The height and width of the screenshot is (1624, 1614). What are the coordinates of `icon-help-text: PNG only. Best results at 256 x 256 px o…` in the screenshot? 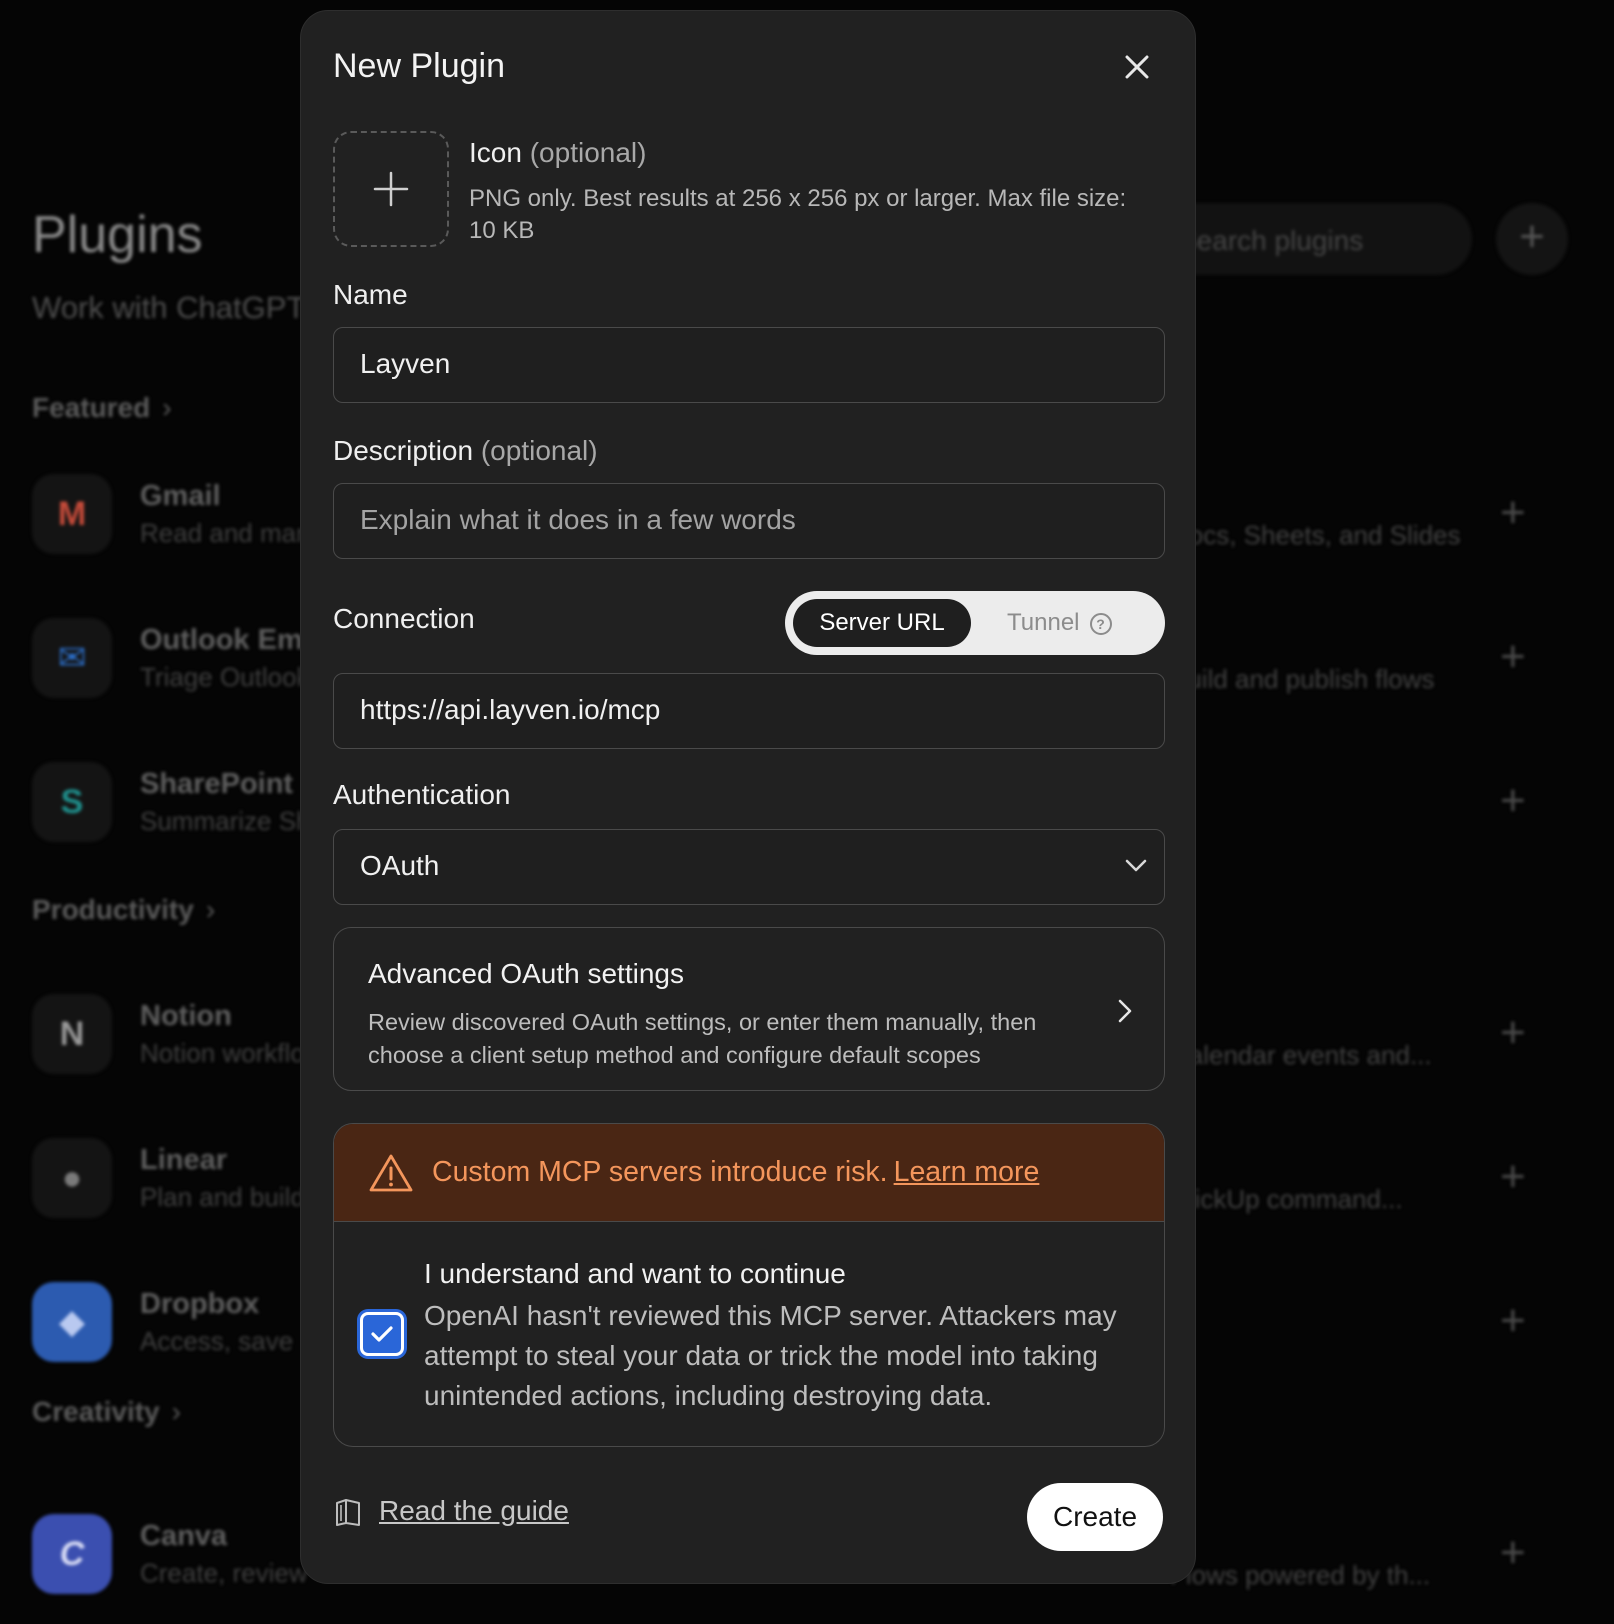 It's located at (798, 214).